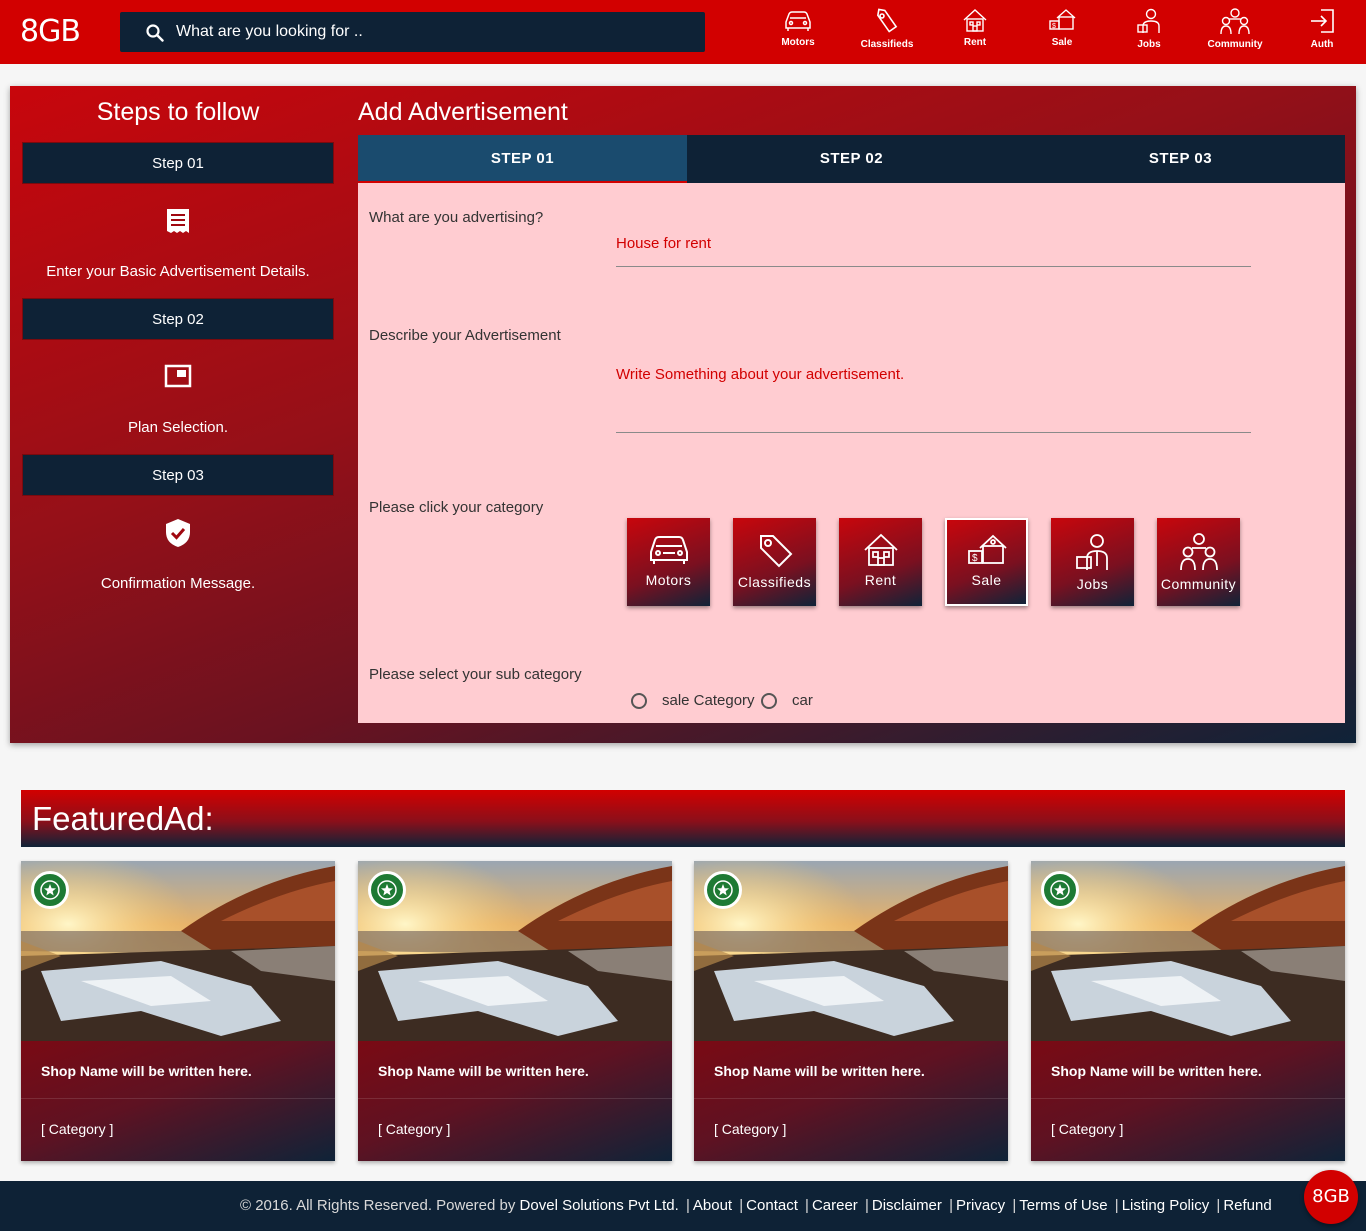 This screenshot has height=1231, width=1366. Describe the element at coordinates (802, 700) in the screenshot. I see `radio-label-car: car` at that location.